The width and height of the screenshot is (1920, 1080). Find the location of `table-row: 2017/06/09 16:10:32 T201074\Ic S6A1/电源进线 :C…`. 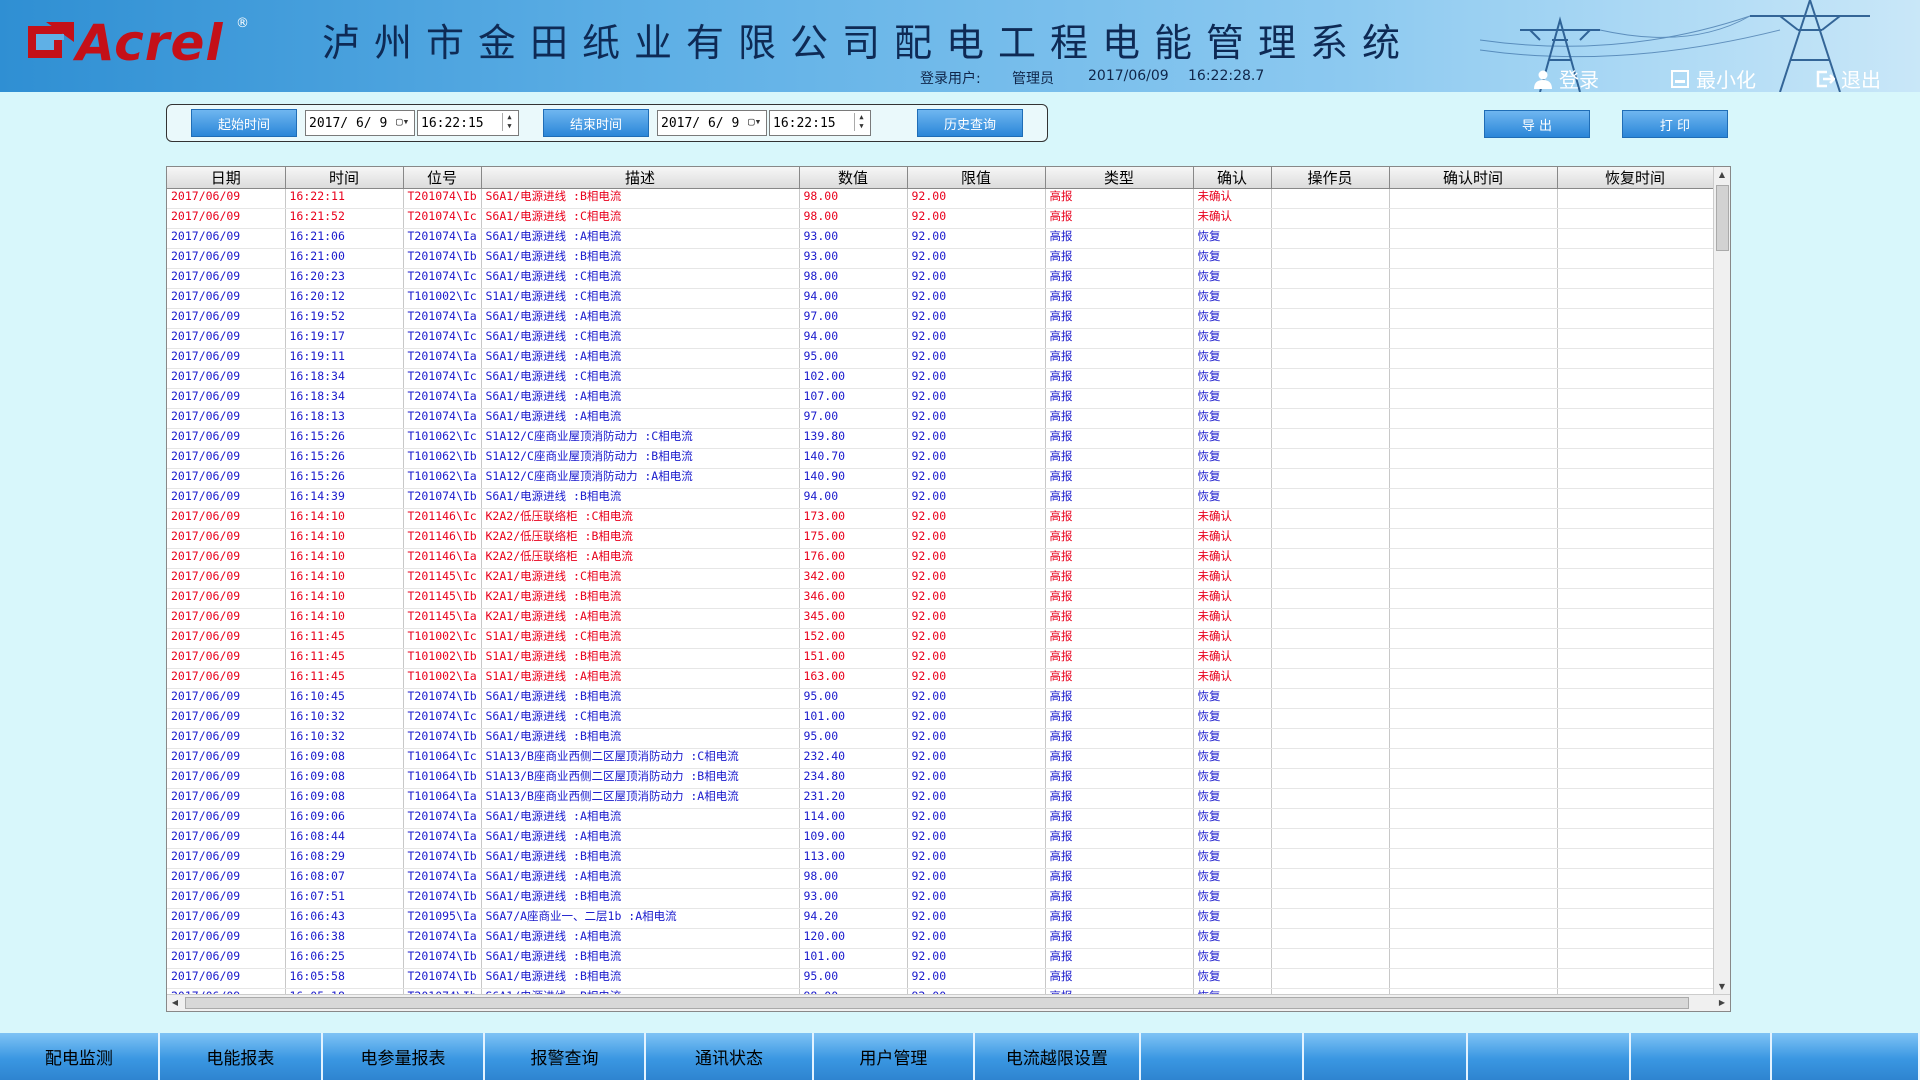

table-row: 2017/06/09 16:10:32 T201074\Ic S6A1/电源进线 :C… is located at coordinates (940, 718).